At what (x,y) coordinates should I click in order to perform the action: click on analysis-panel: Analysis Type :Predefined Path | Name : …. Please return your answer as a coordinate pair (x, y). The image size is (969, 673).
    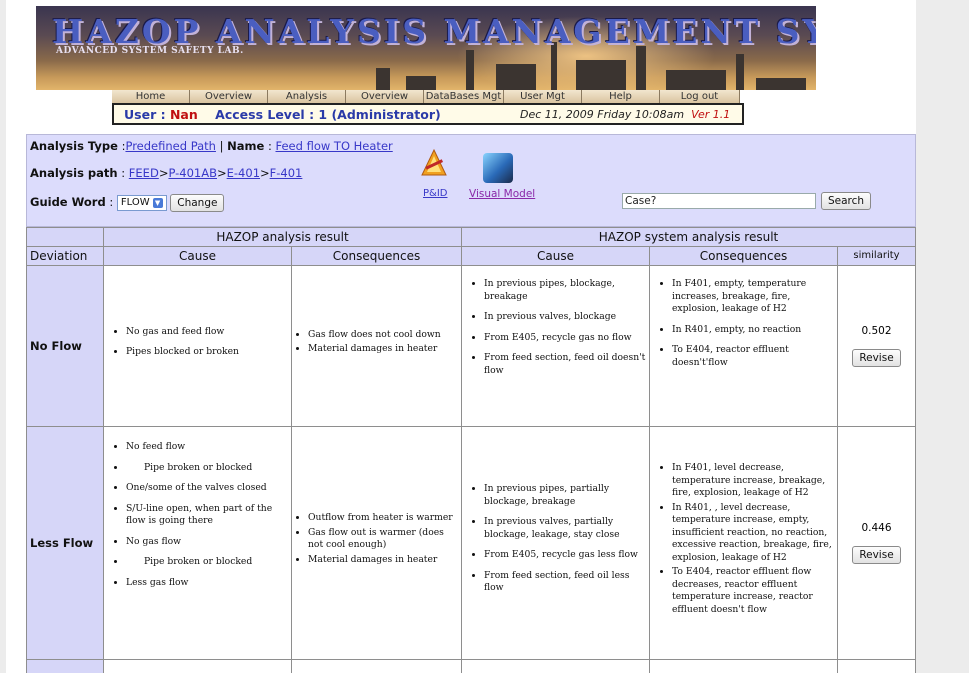
    Looking at the image, I should click on (471, 180).